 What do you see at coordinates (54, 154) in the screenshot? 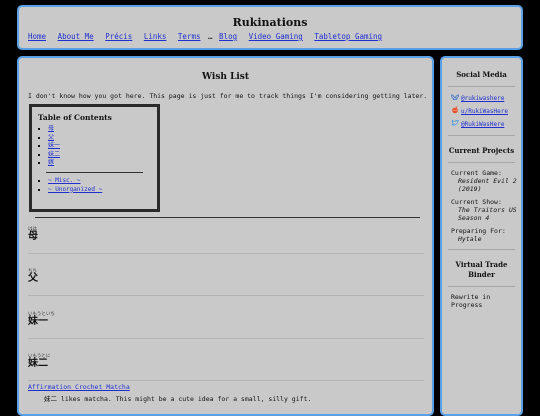
I see `toc-link-sister-two: 妹二` at bounding box center [54, 154].